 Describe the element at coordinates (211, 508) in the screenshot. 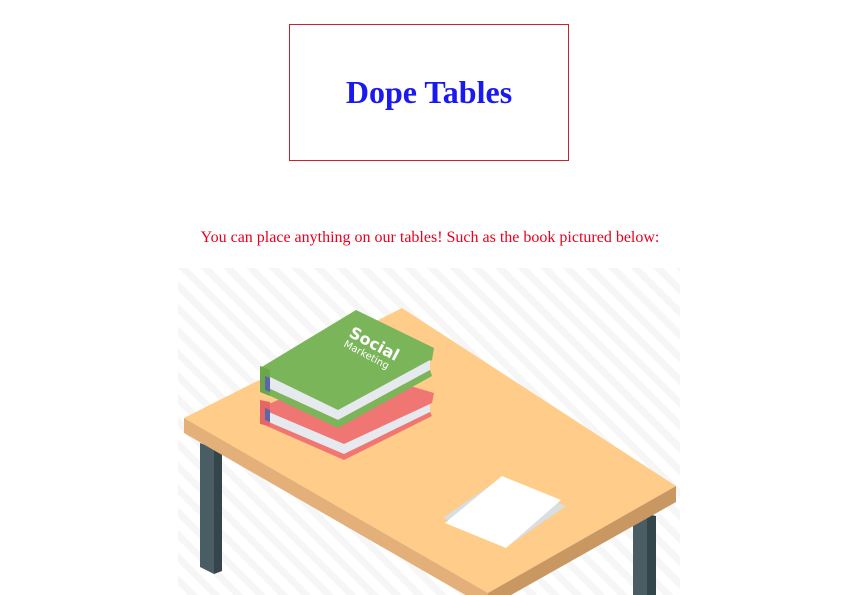

I see `table-leg-left` at that location.